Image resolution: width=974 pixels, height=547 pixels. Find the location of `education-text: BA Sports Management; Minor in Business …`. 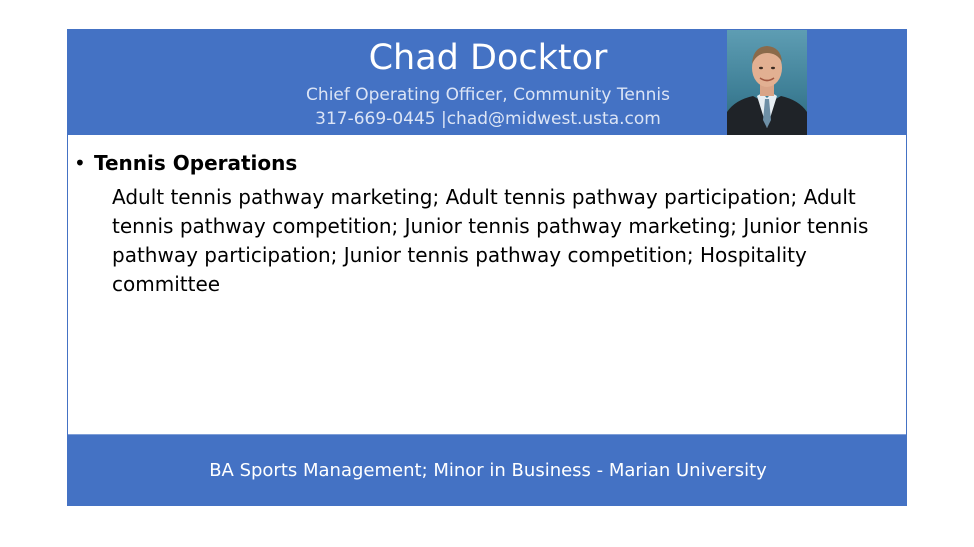

education-text: BA Sports Management; Minor in Business … is located at coordinates (488, 470).